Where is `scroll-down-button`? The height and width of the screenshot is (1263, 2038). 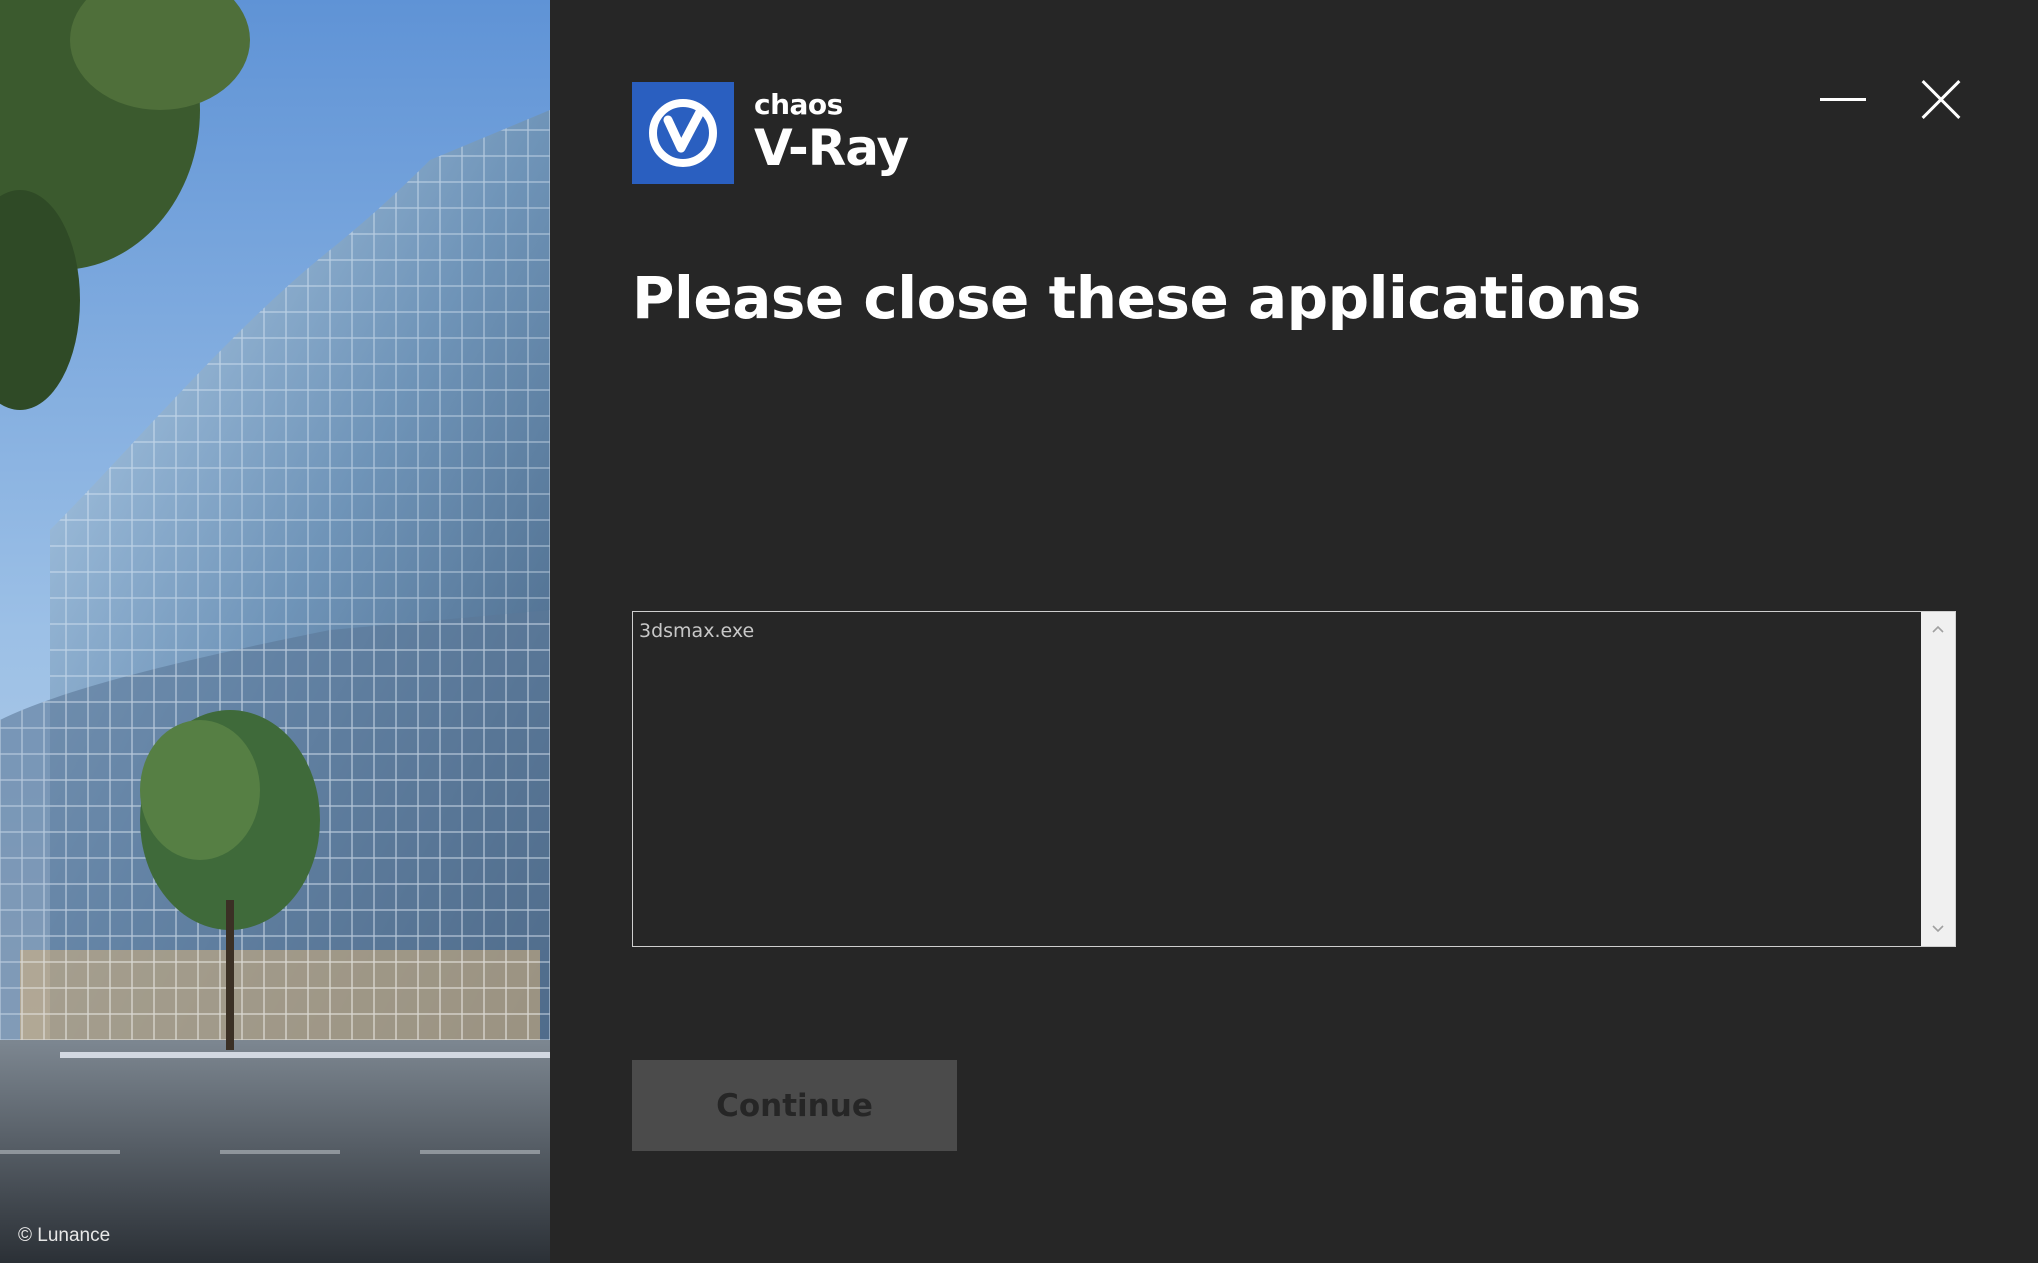 scroll-down-button is located at coordinates (1938, 929).